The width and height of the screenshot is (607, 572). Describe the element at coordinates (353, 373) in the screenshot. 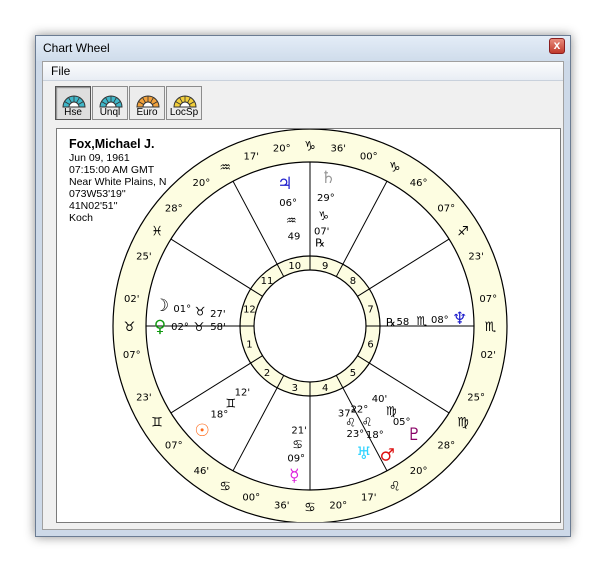

I see `house-number: 5` at that location.